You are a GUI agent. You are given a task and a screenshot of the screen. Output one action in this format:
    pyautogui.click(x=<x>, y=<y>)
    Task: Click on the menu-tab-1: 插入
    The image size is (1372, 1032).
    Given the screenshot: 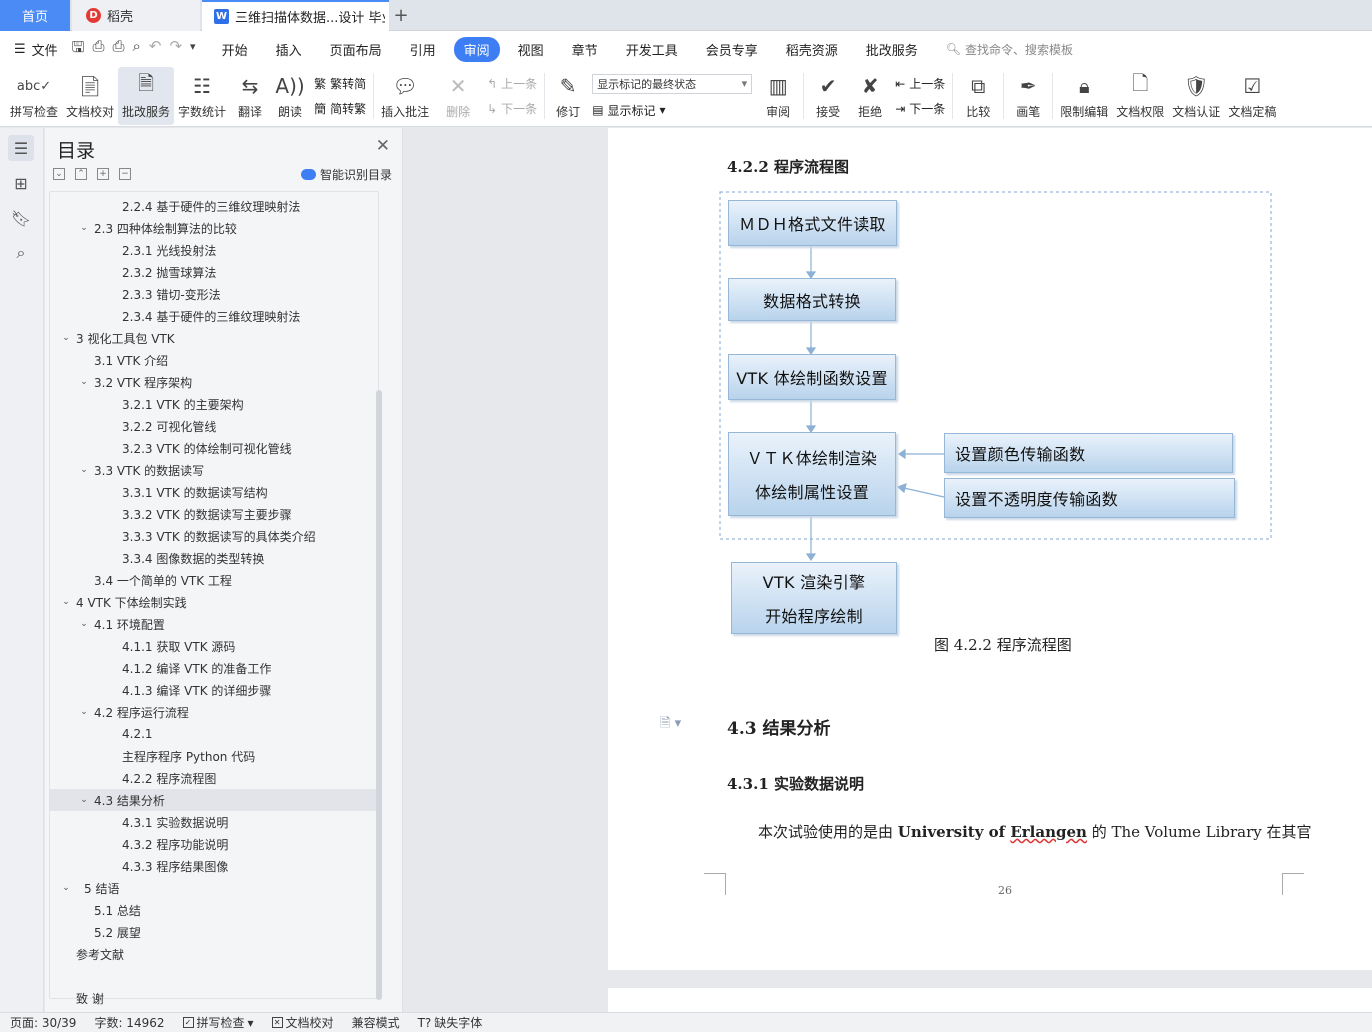 What is the action you would take?
    pyautogui.click(x=289, y=49)
    